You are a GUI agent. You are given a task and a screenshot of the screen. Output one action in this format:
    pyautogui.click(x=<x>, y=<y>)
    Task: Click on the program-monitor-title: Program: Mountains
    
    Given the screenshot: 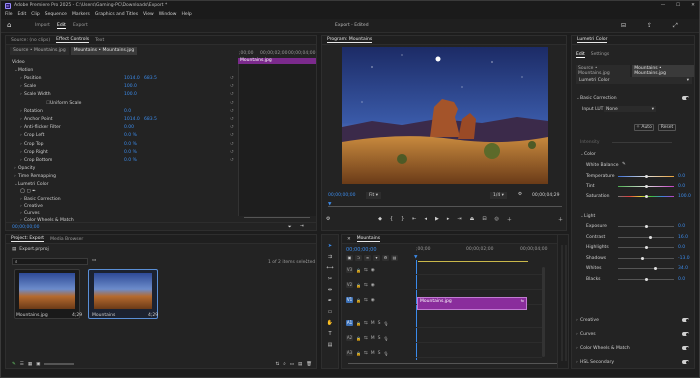 What is the action you would take?
    pyautogui.click(x=350, y=40)
    